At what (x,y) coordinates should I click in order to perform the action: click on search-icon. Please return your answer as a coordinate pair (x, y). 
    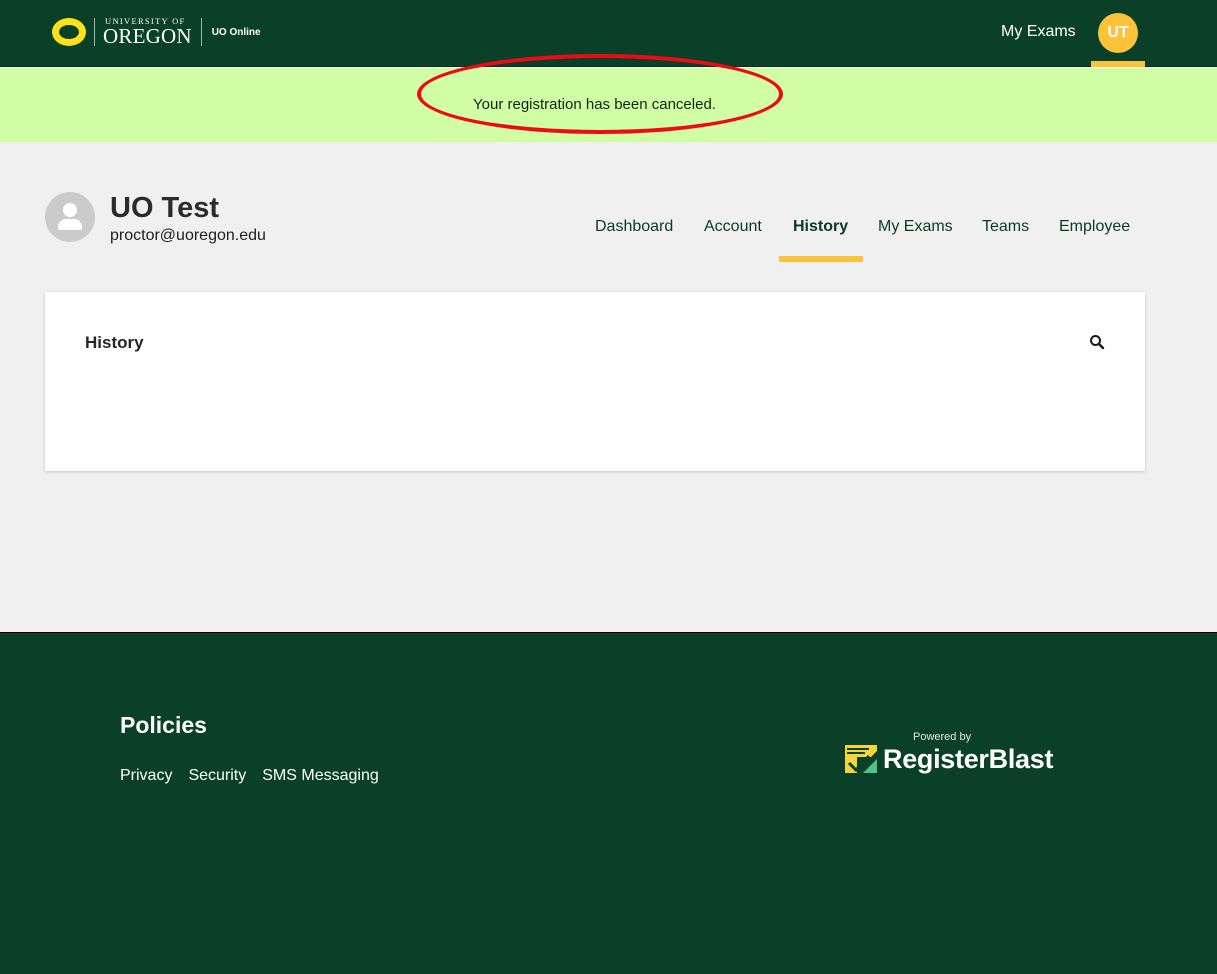
    Looking at the image, I should click on (1097, 342).